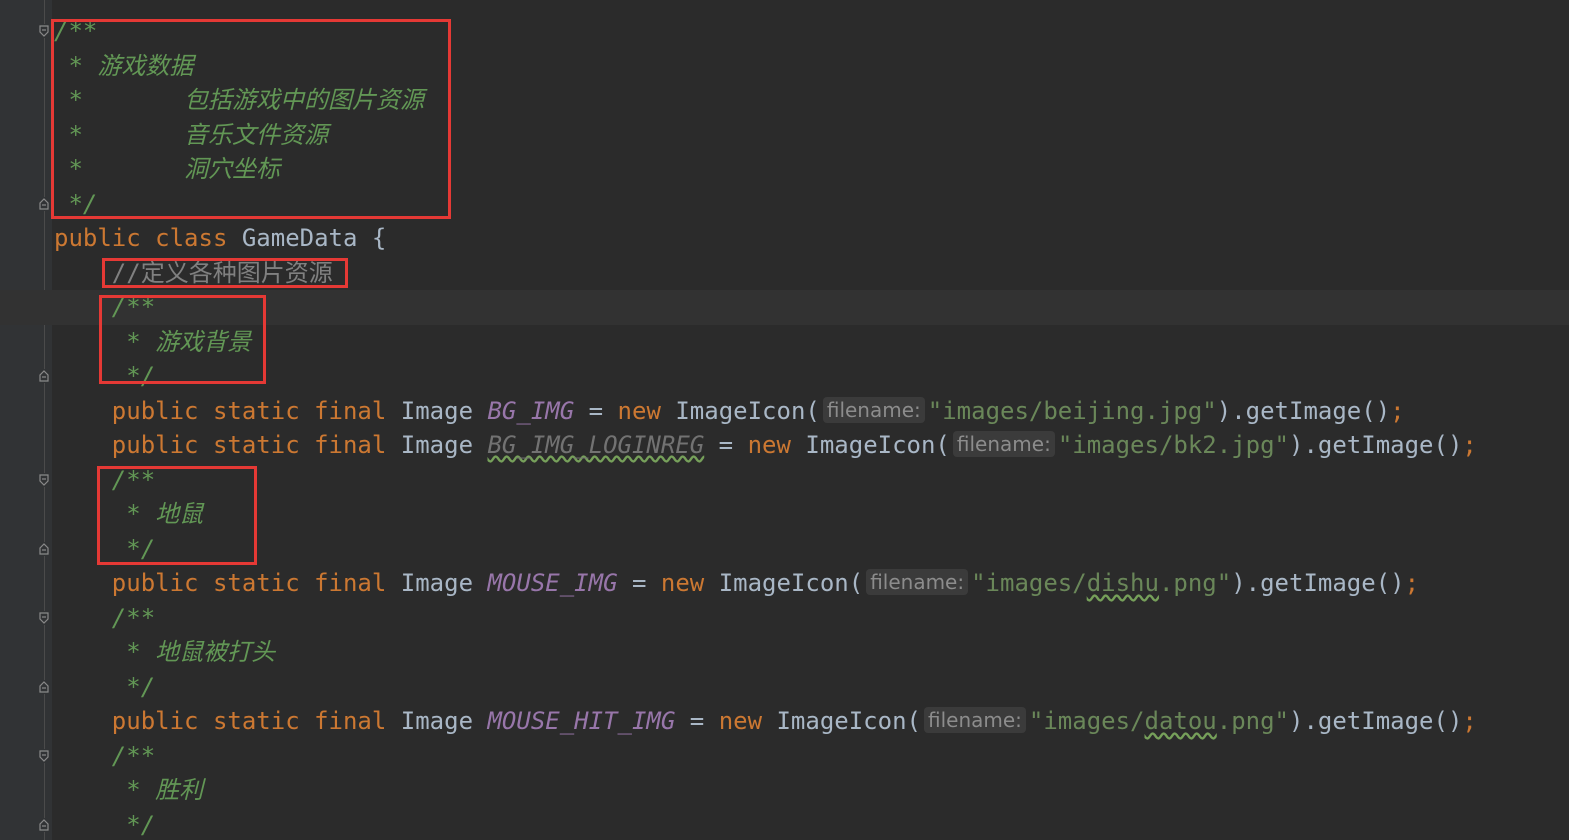  Describe the element at coordinates (44, 420) in the screenshot. I see `gutter-divider` at that location.